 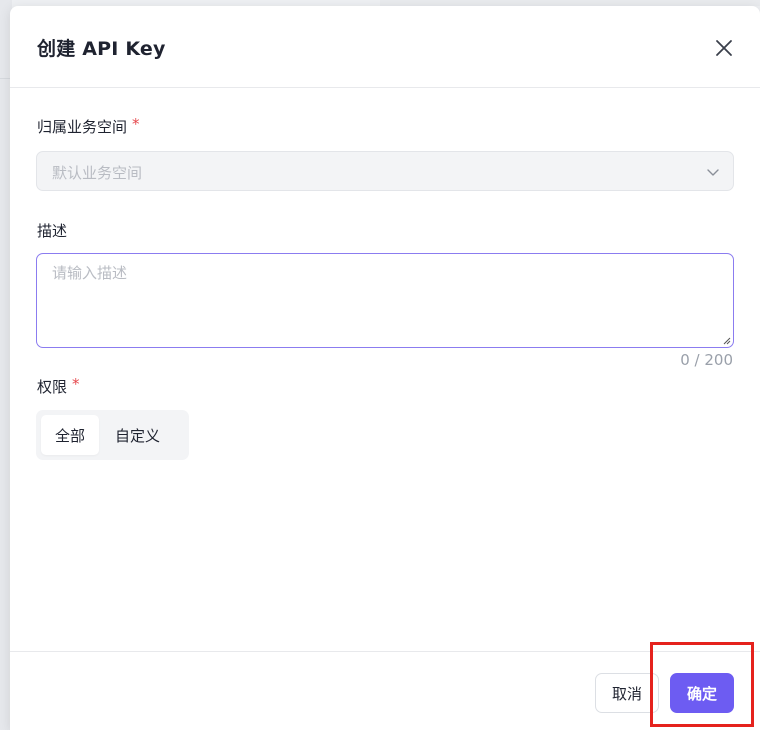 I want to click on permission-label-text: 权限, so click(x=52, y=387).